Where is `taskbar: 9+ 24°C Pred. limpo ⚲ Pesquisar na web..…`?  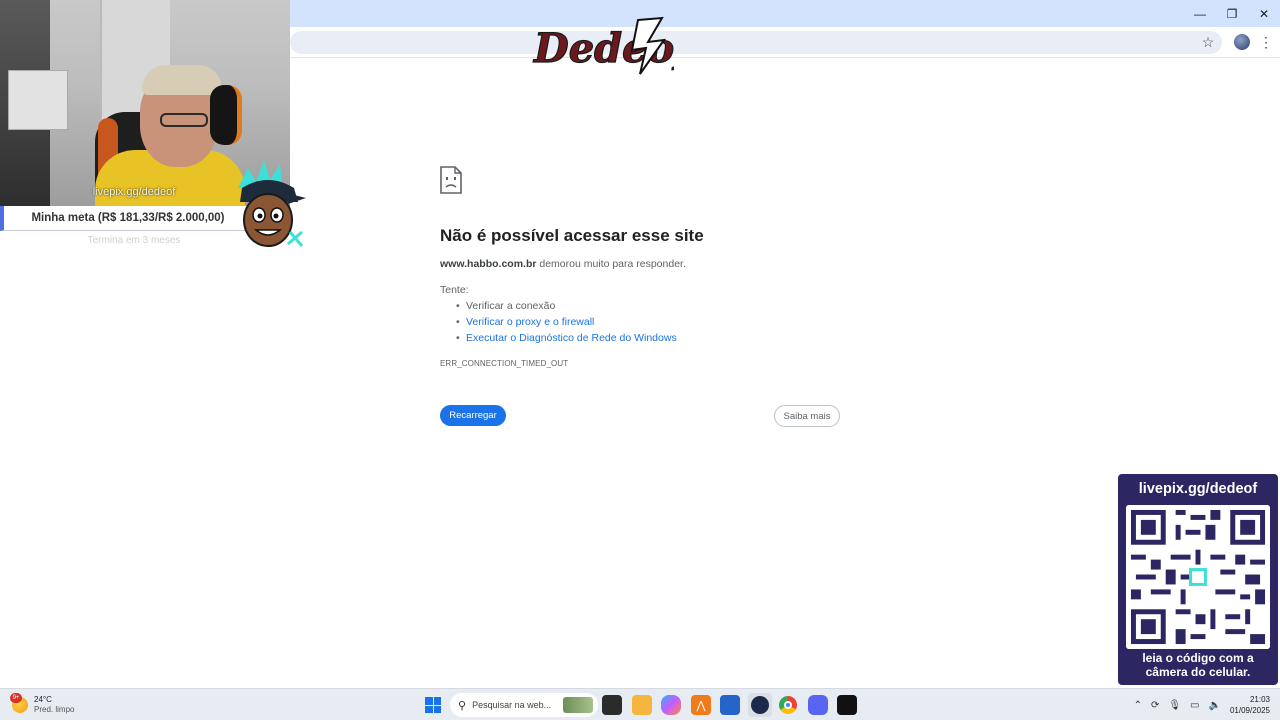
taskbar: 9+ 24°C Pred. limpo ⚲ Pesquisar na web..… is located at coordinates (640, 704).